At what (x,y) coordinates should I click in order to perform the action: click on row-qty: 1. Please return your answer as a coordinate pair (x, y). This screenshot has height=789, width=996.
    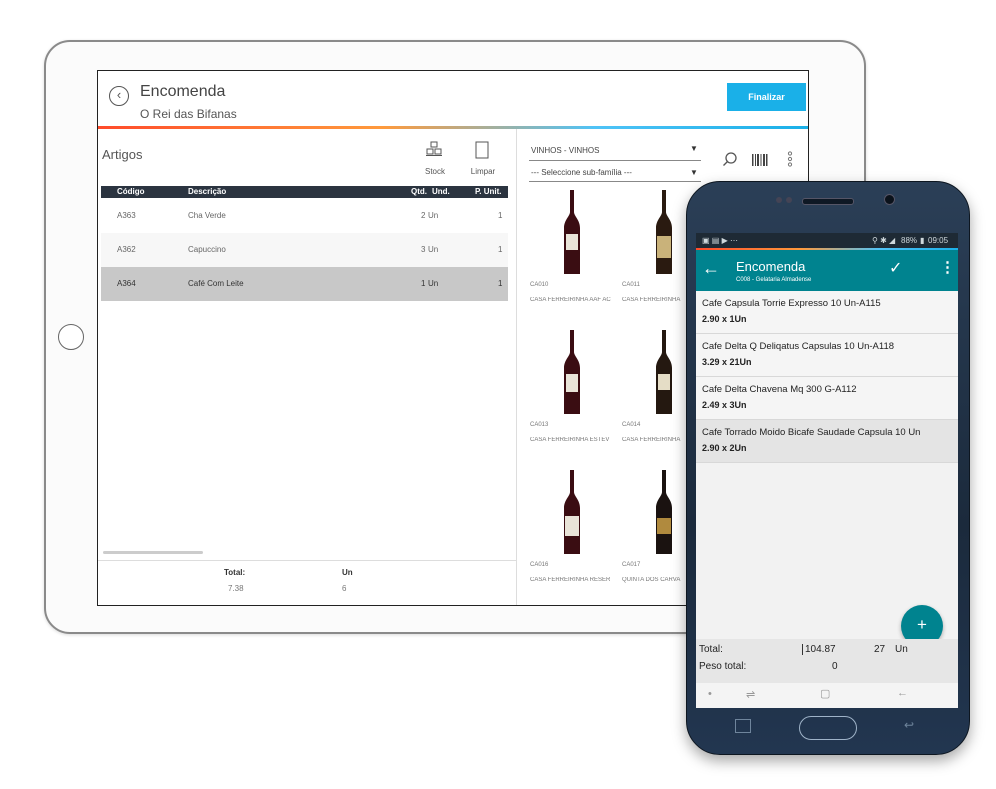
    Looking at the image, I should click on (423, 283).